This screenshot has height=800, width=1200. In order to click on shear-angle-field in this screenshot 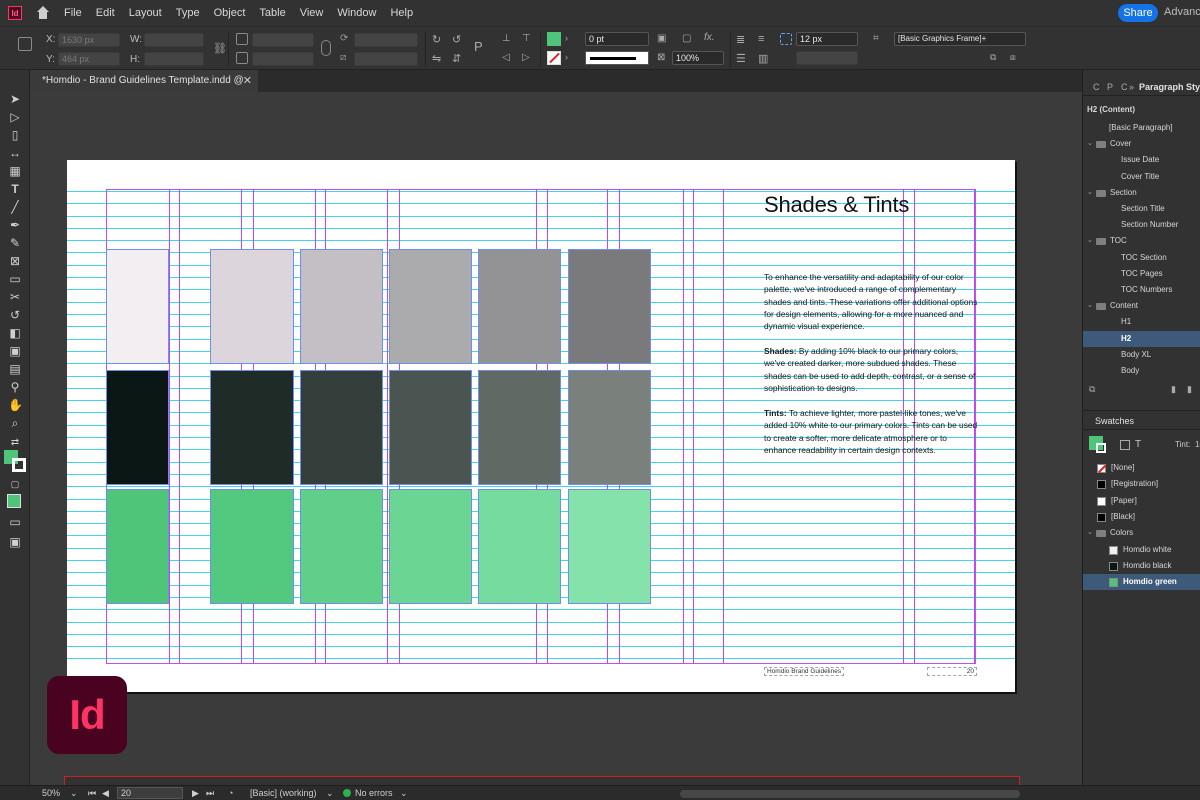, I will do `click(386, 59)`.